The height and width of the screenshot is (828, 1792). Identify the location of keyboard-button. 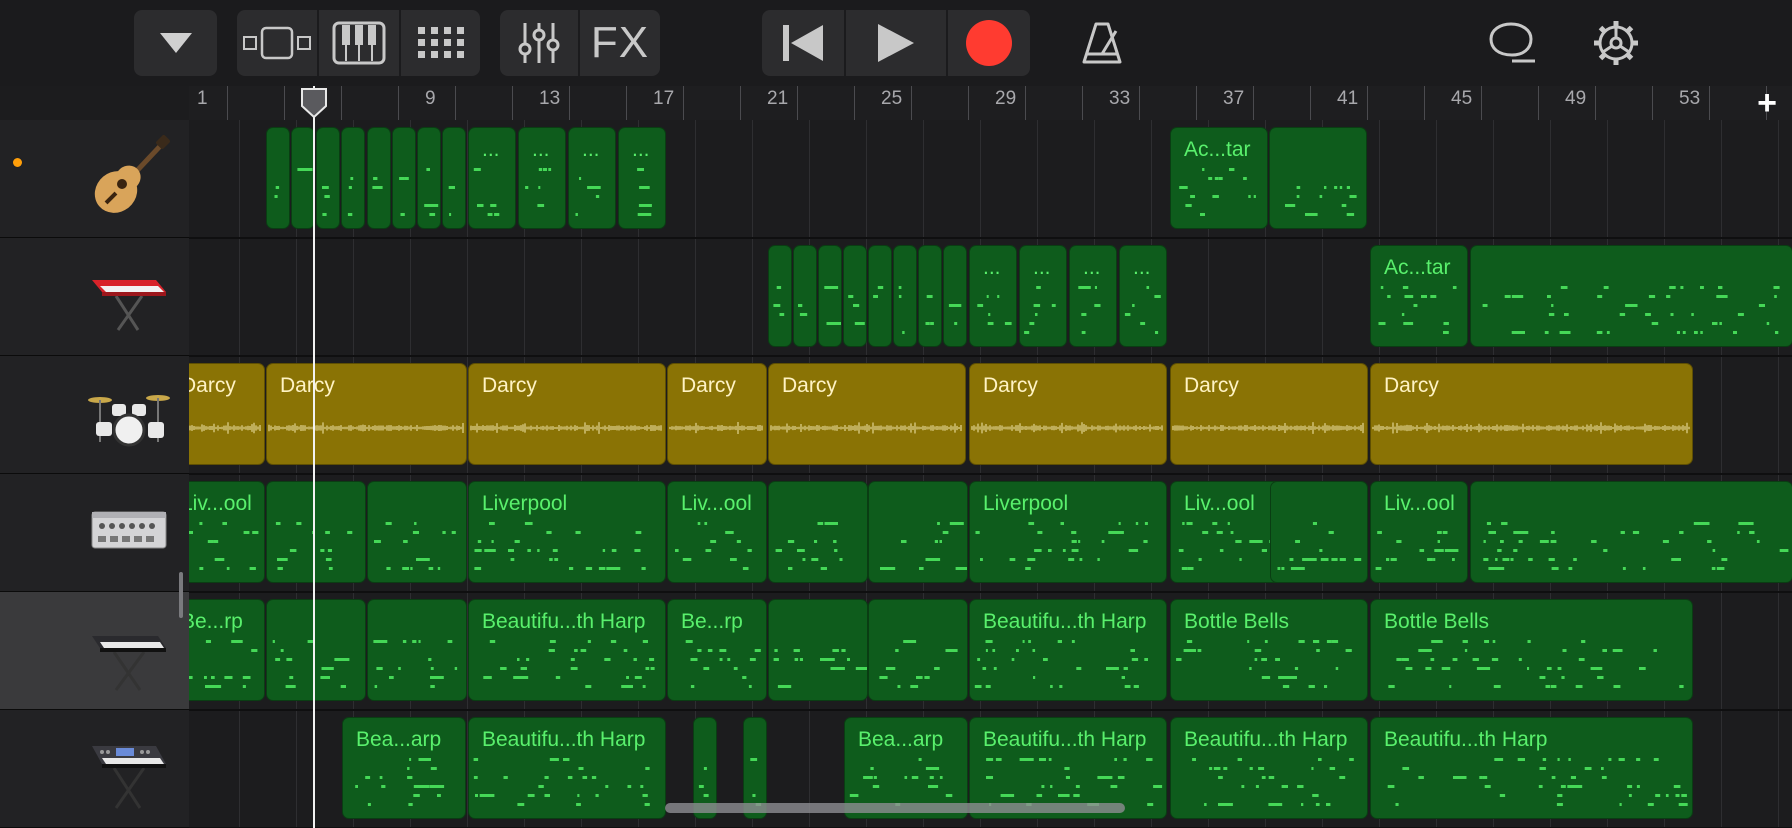
(359, 43).